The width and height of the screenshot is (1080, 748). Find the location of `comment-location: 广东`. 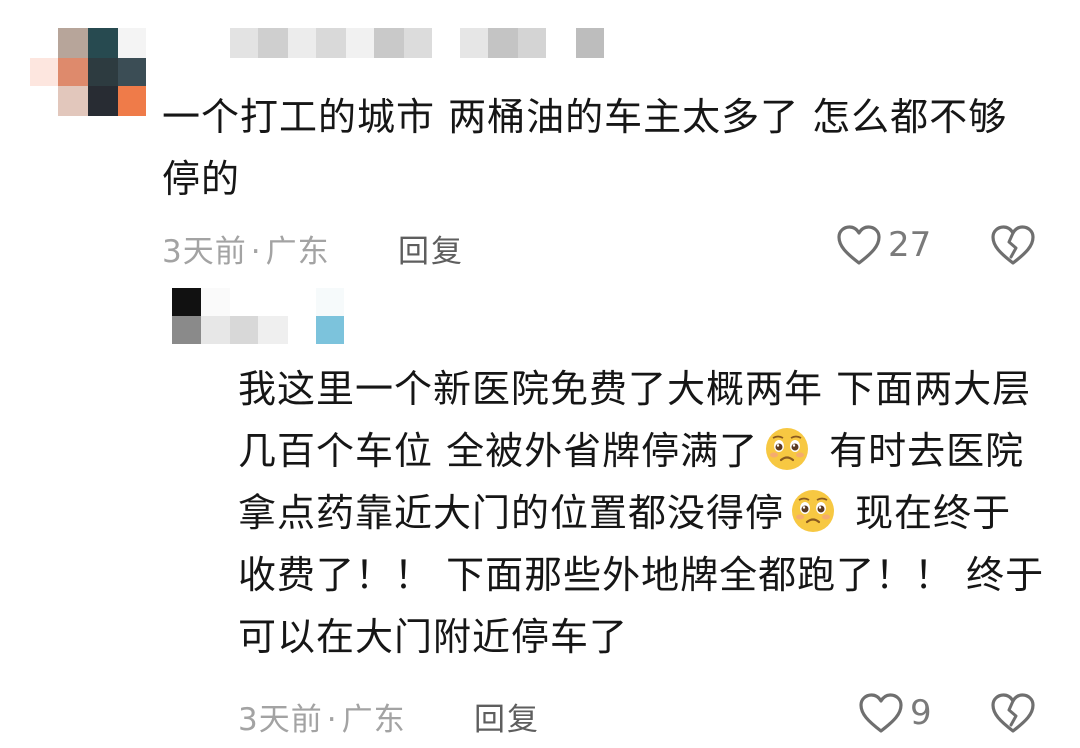

comment-location: 广东 is located at coordinates (297, 252).